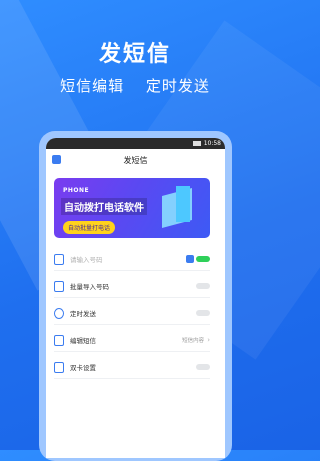 This screenshot has width=320, height=461. I want to click on dual-sim-label: 双卡设置, so click(83, 368).